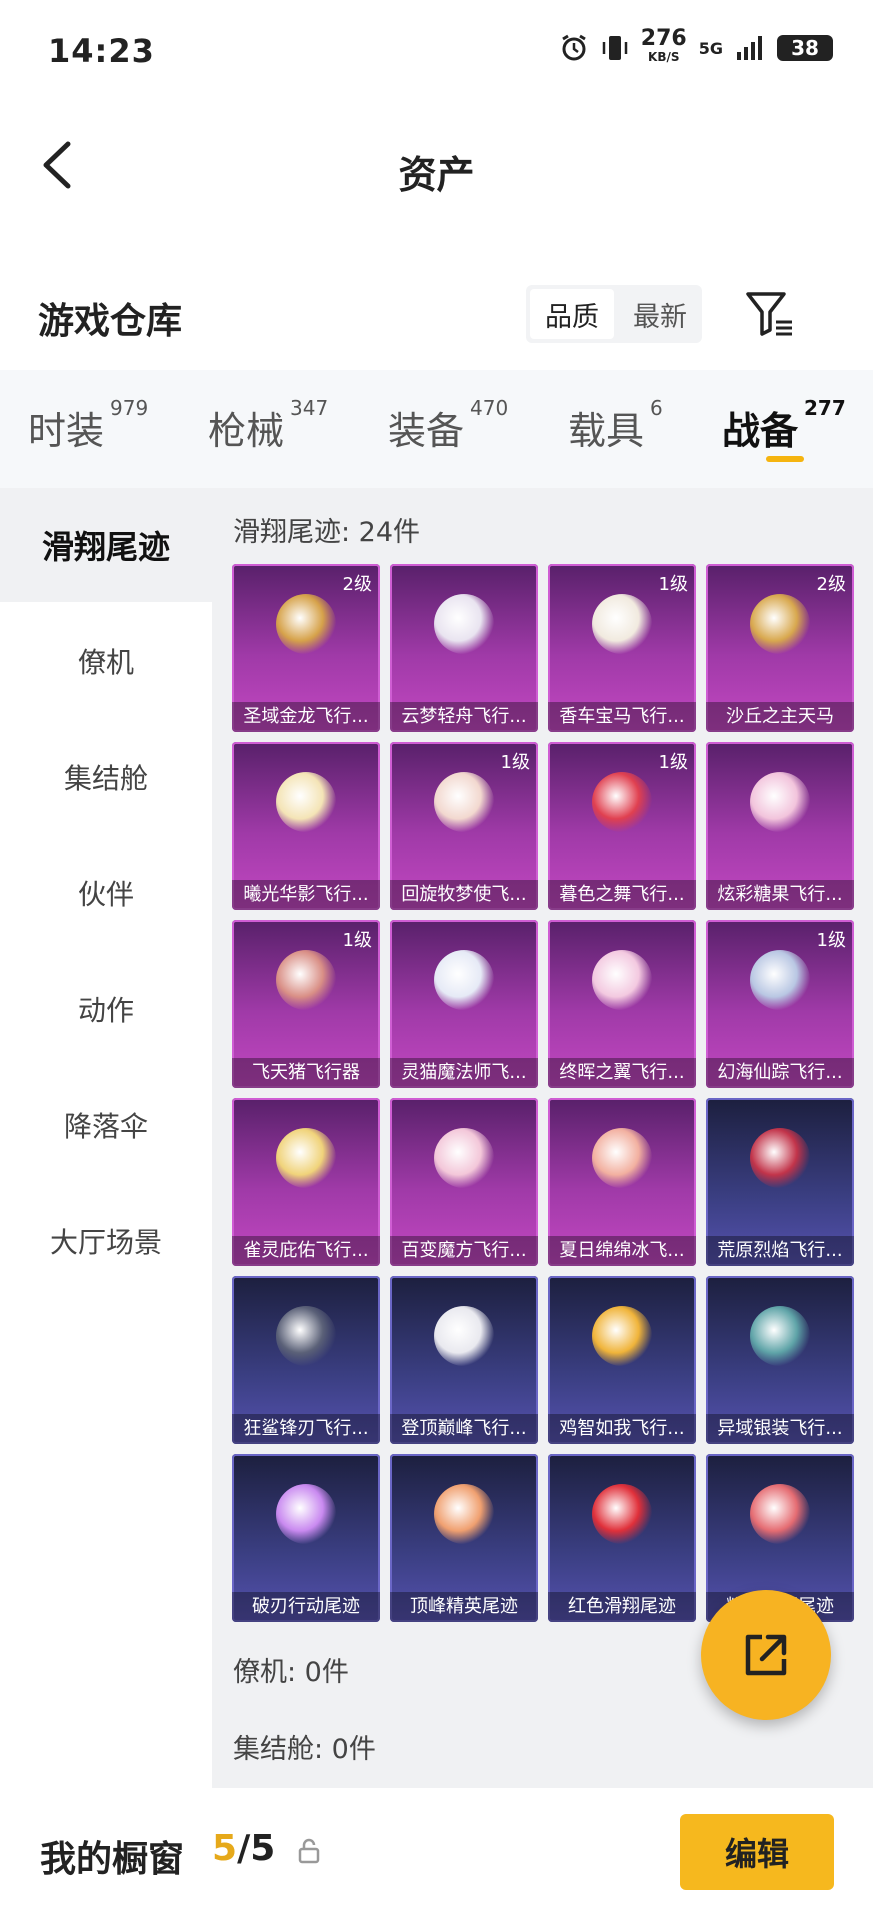 The image size is (873, 1920). What do you see at coordinates (464, 1607) in the screenshot?
I see `item-name: 顶峰精英尾迹` at bounding box center [464, 1607].